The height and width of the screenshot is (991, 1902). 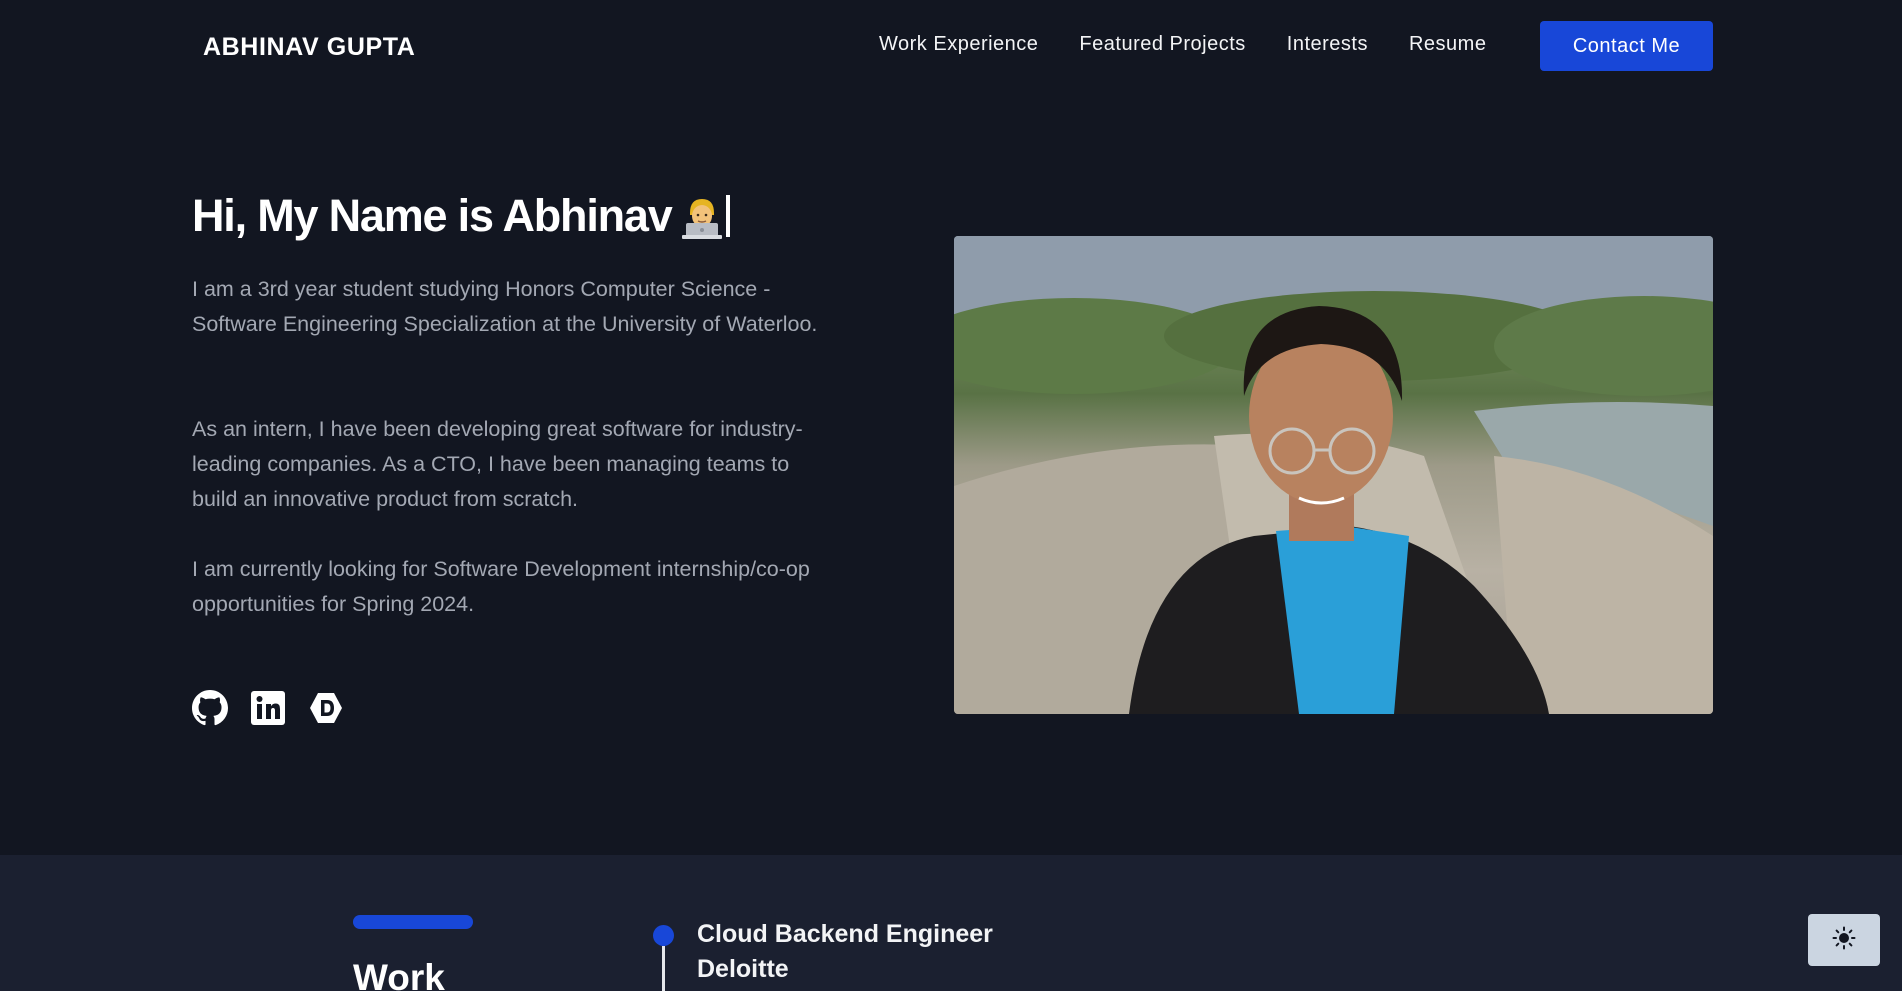 I want to click on technologist-emoji-icon, so click(x=701, y=216).